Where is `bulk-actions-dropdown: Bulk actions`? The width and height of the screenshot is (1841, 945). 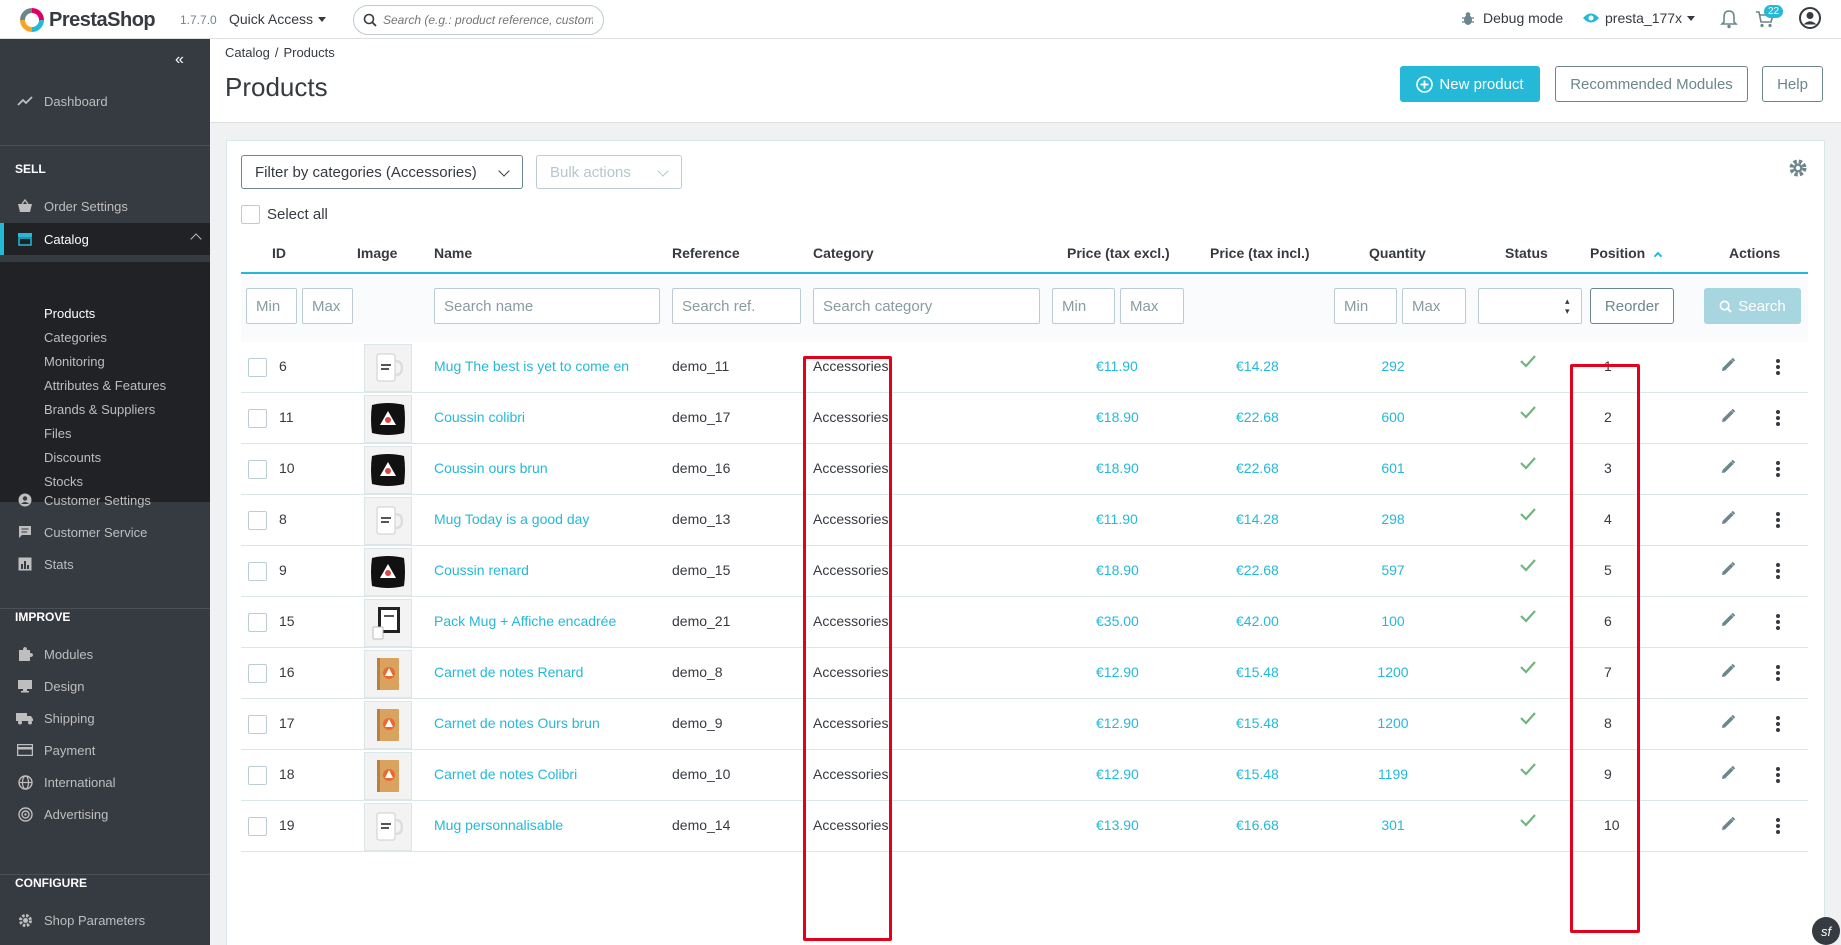 bulk-actions-dropdown: Bulk actions is located at coordinates (609, 172).